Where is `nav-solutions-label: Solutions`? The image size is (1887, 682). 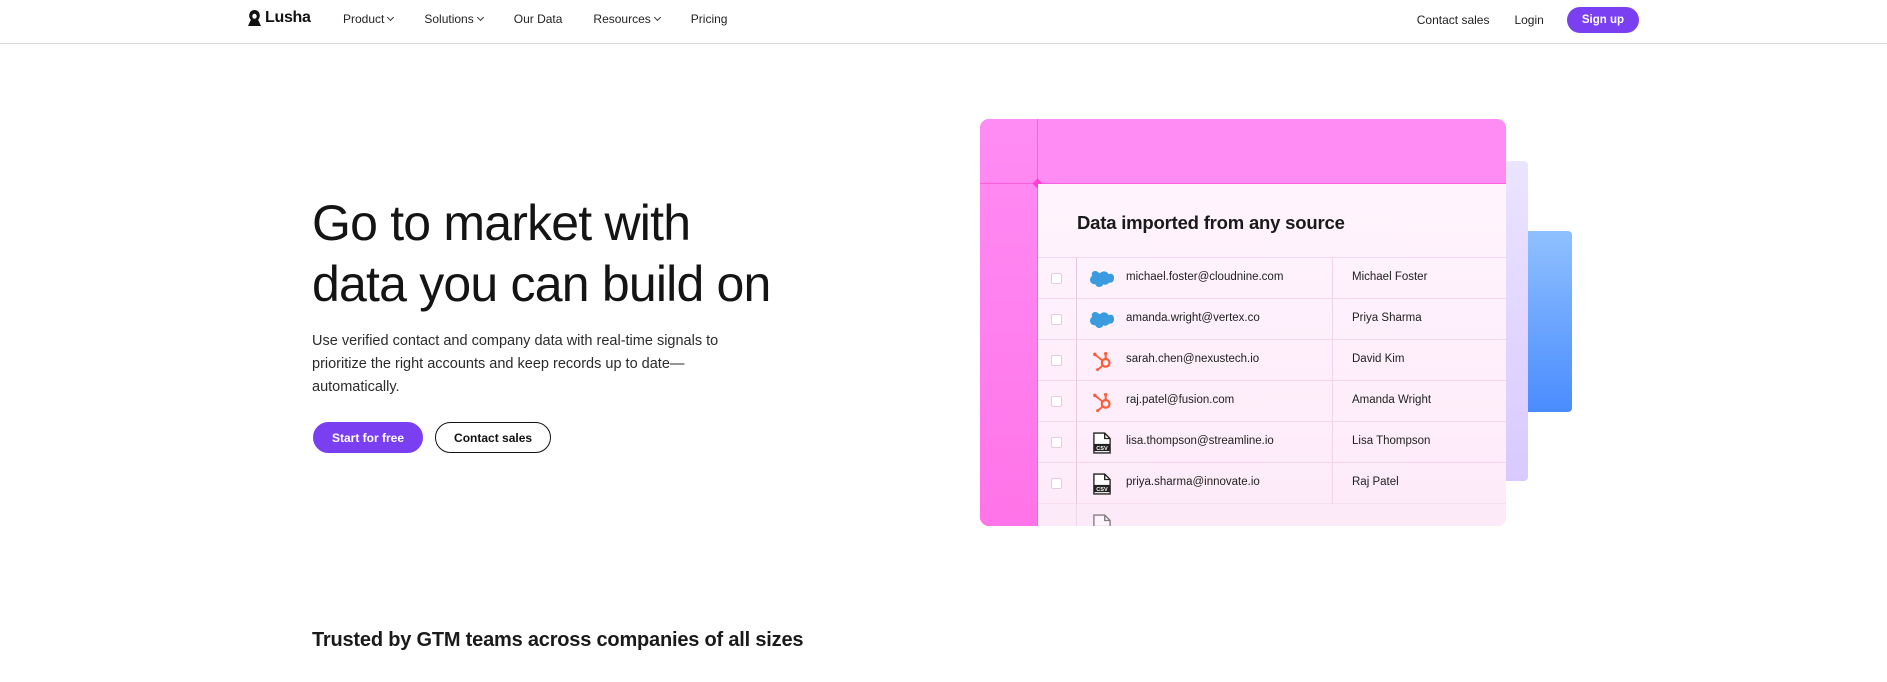 nav-solutions-label: Solutions is located at coordinates (449, 19).